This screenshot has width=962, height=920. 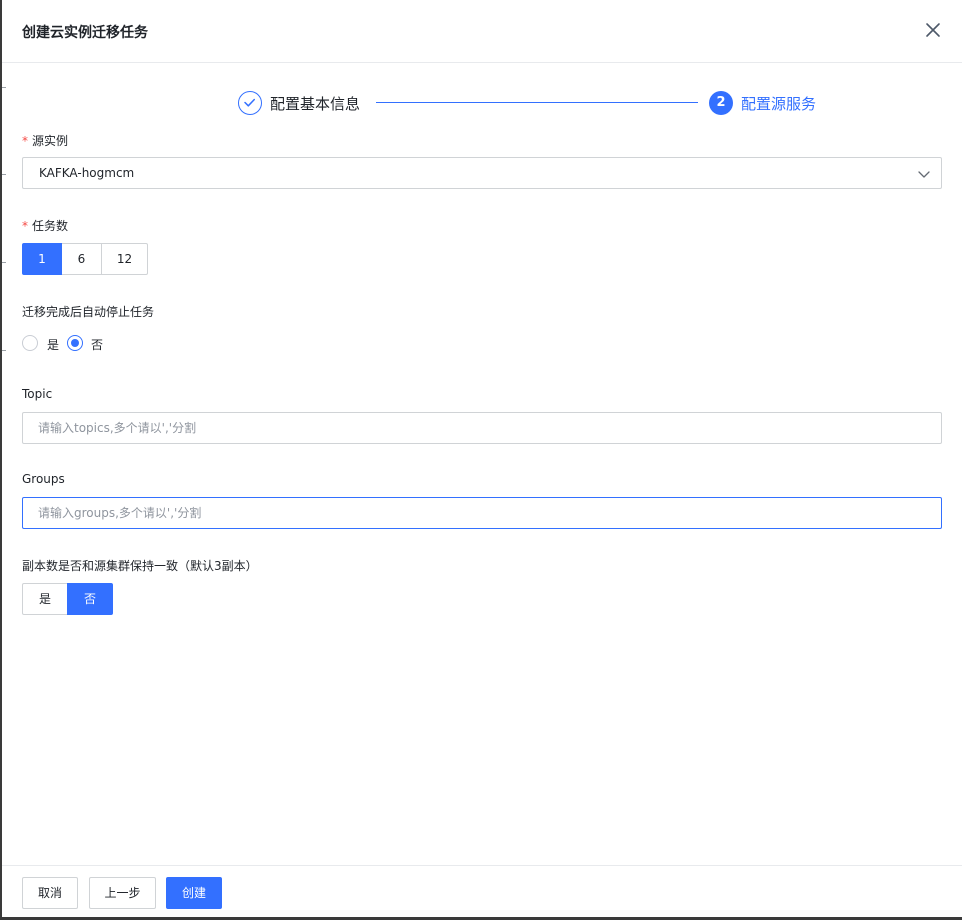 I want to click on replica-option-no: 否, so click(x=90, y=599).